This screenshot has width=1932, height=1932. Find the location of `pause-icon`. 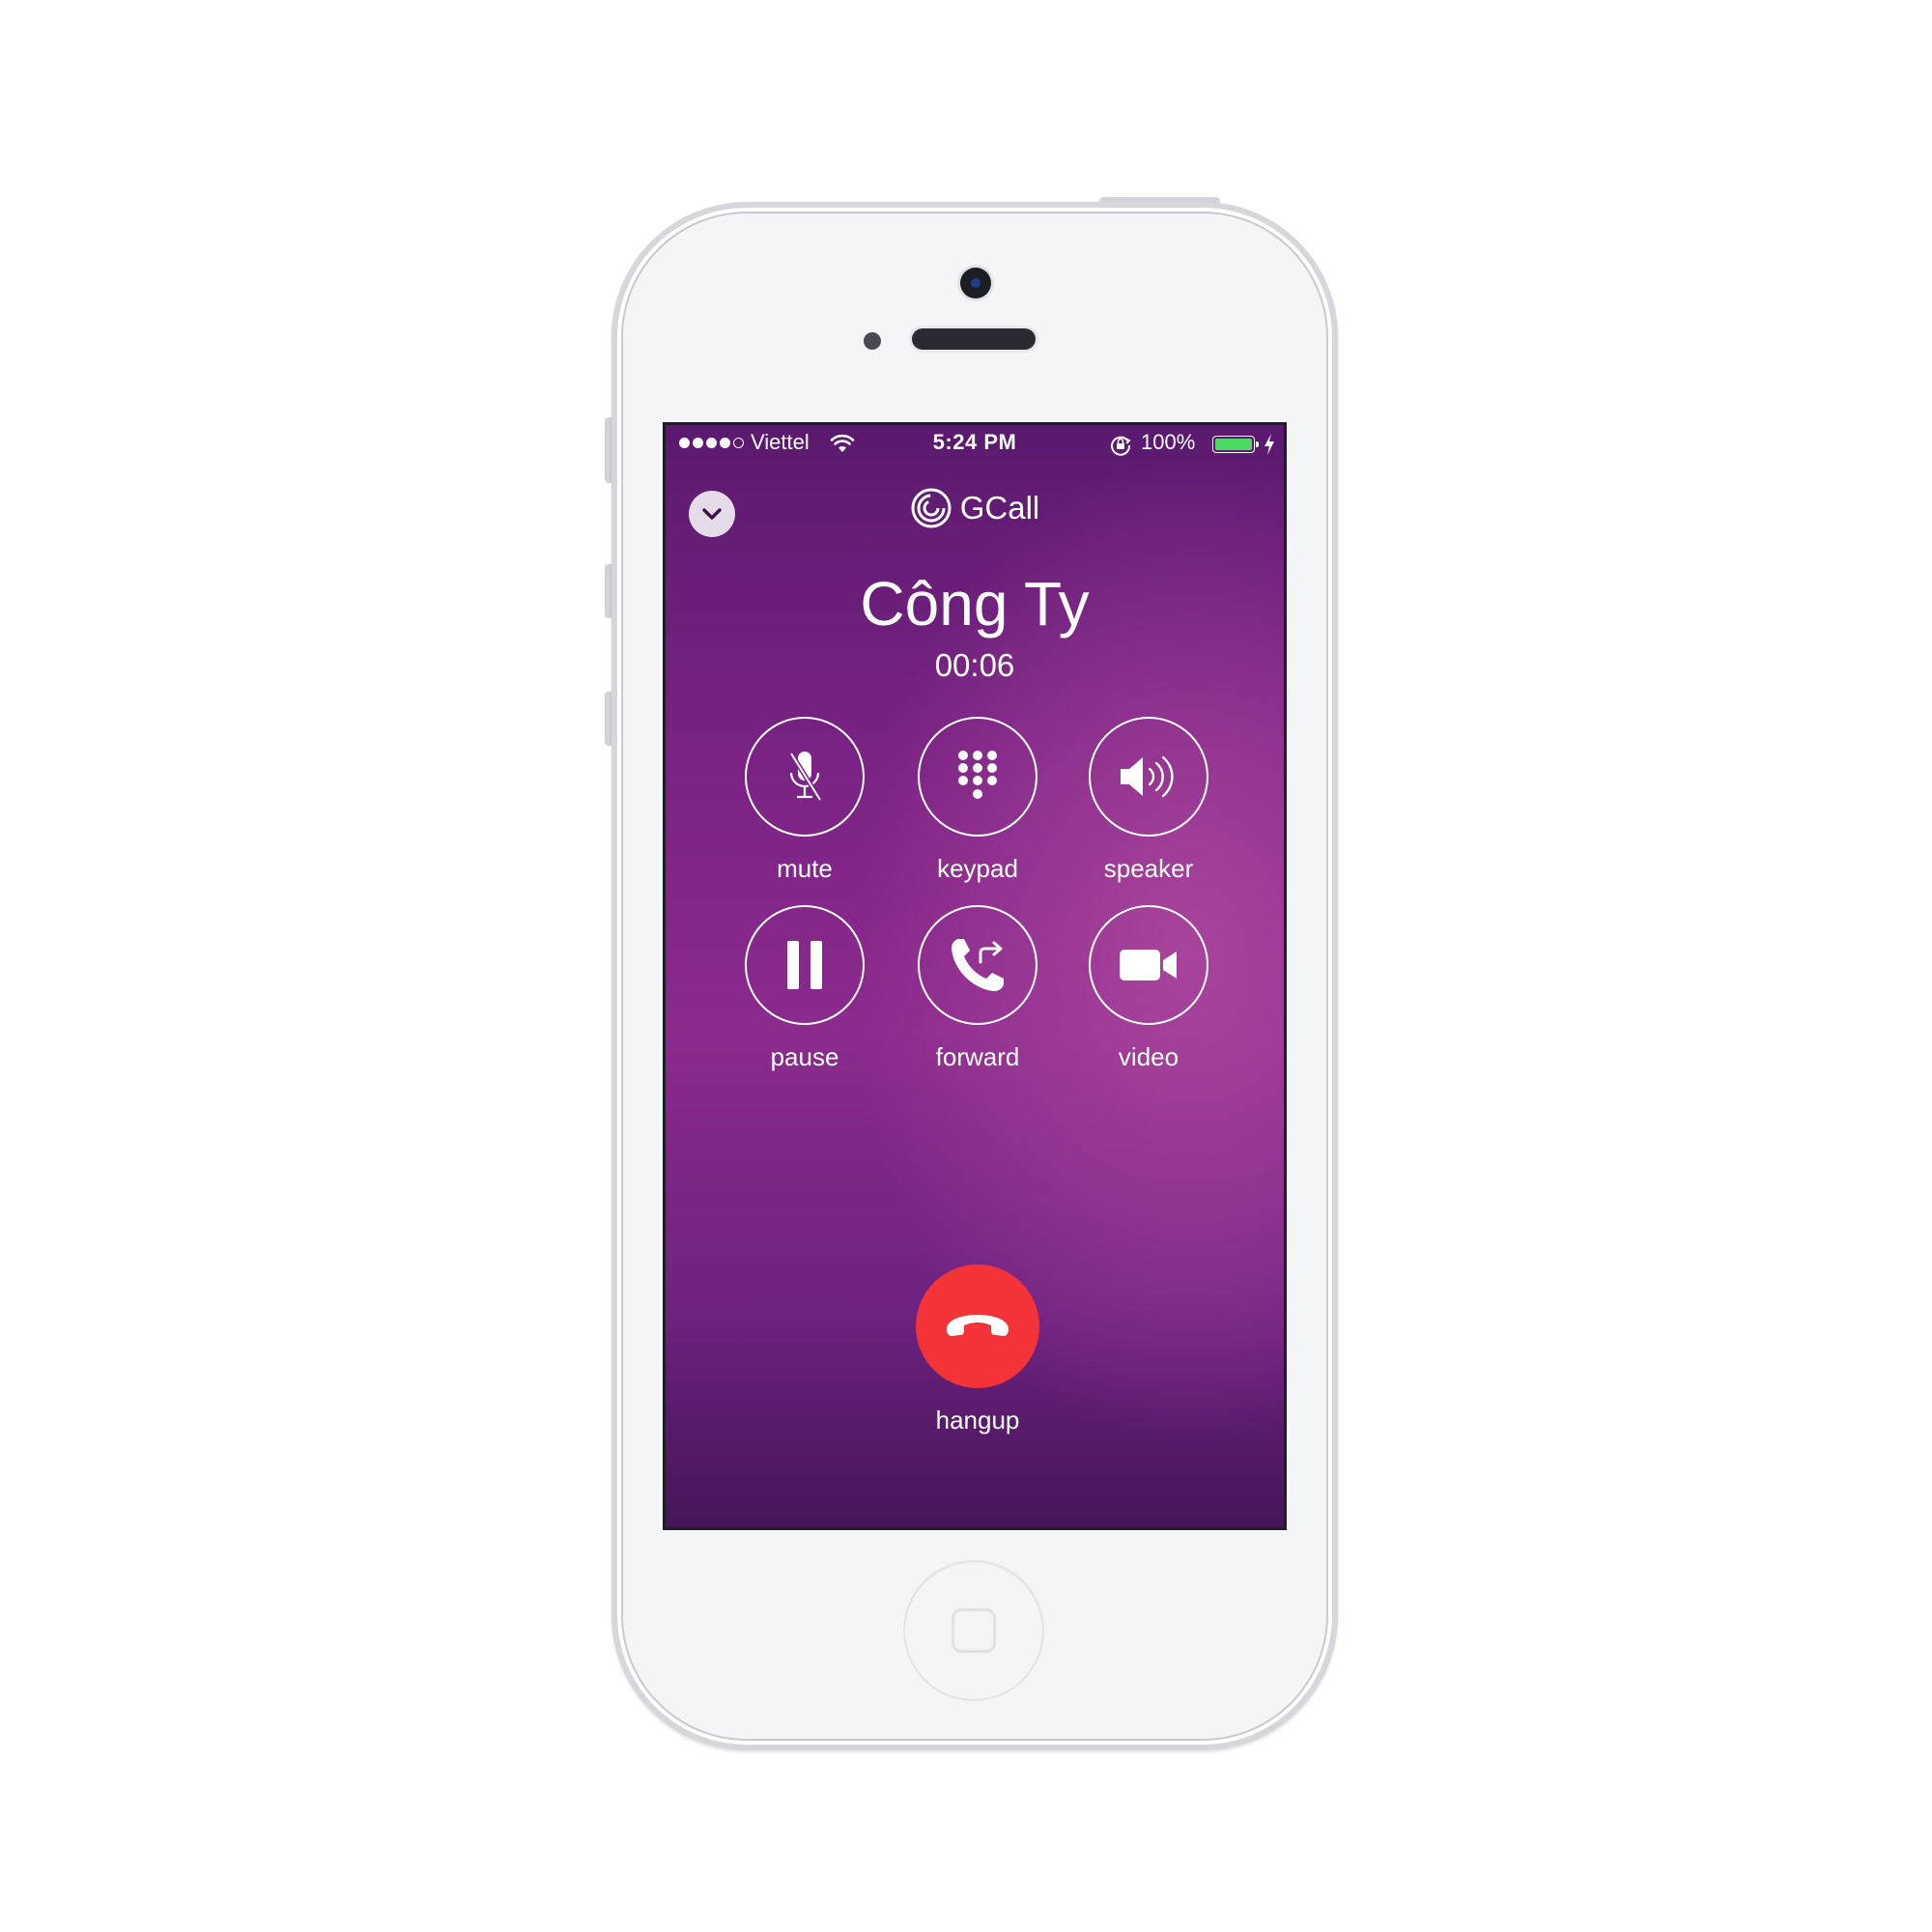

pause-icon is located at coordinates (804, 965).